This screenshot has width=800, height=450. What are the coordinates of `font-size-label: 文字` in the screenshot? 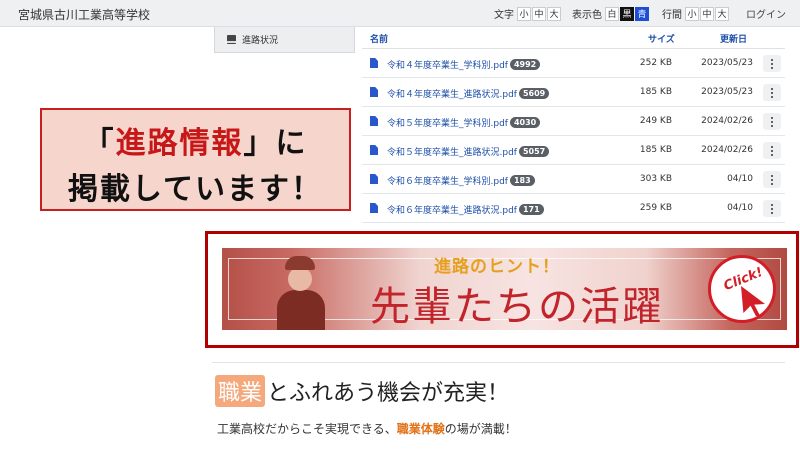 It's located at (504, 15).